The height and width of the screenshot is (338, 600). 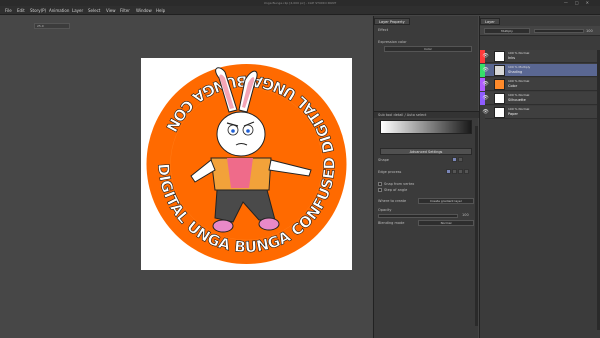 What do you see at coordinates (448, 171) in the screenshot?
I see `edge-repeat-button` at bounding box center [448, 171].